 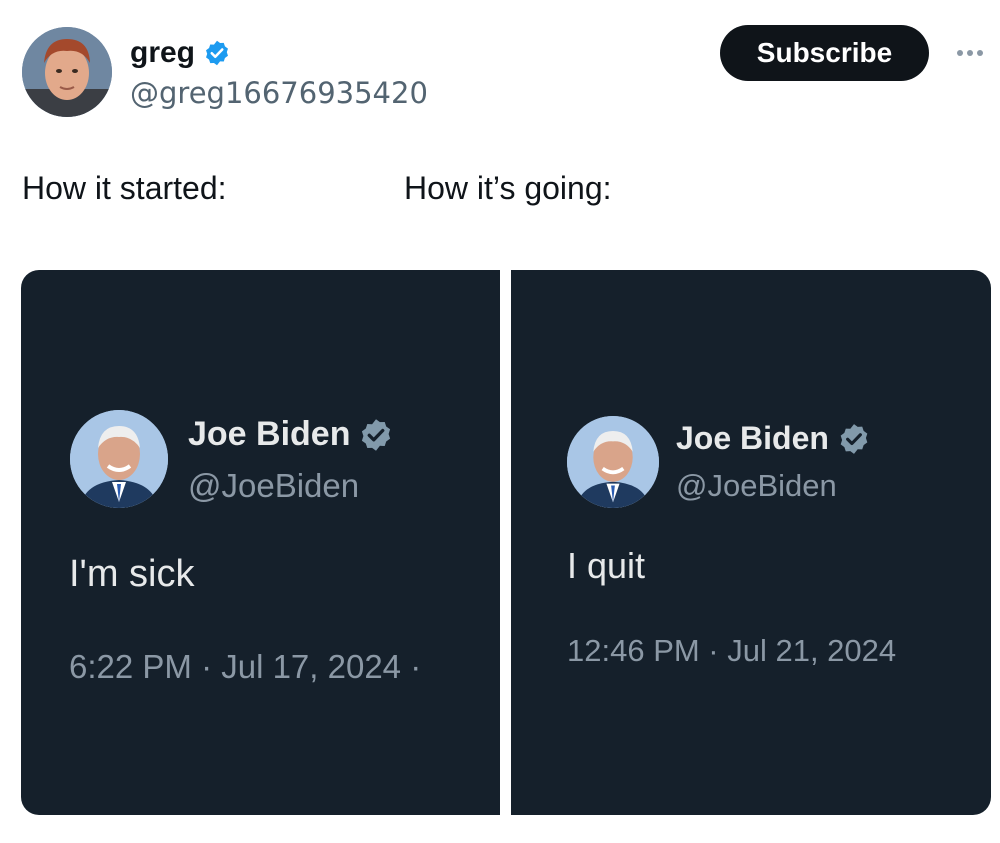 What do you see at coordinates (124, 188) in the screenshot?
I see `caption-how-it-started: How it started:` at bounding box center [124, 188].